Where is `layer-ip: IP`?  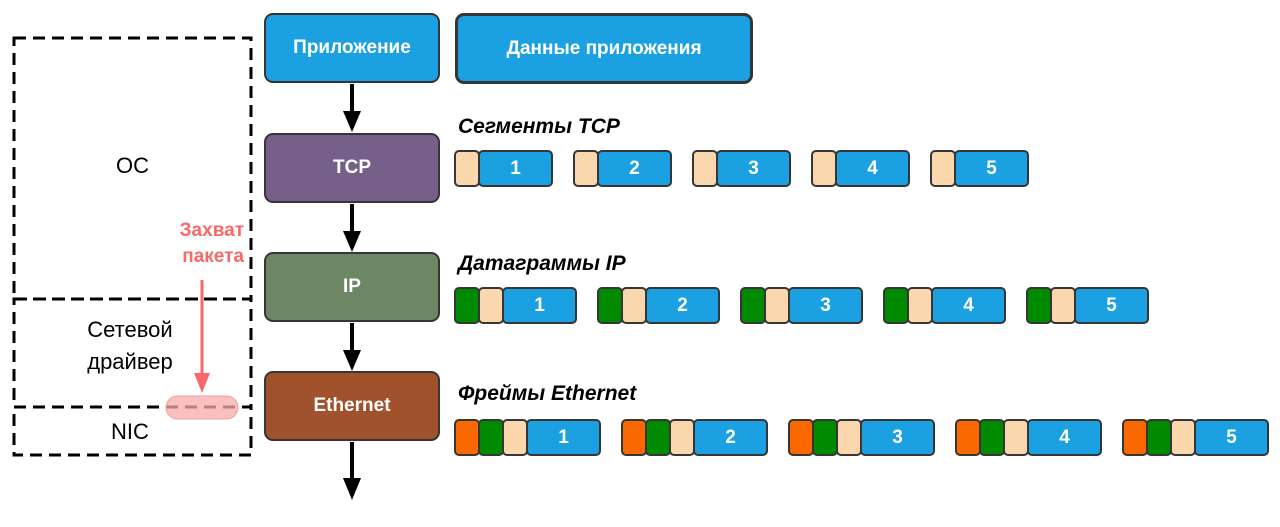
layer-ip: IP is located at coordinates (352, 287).